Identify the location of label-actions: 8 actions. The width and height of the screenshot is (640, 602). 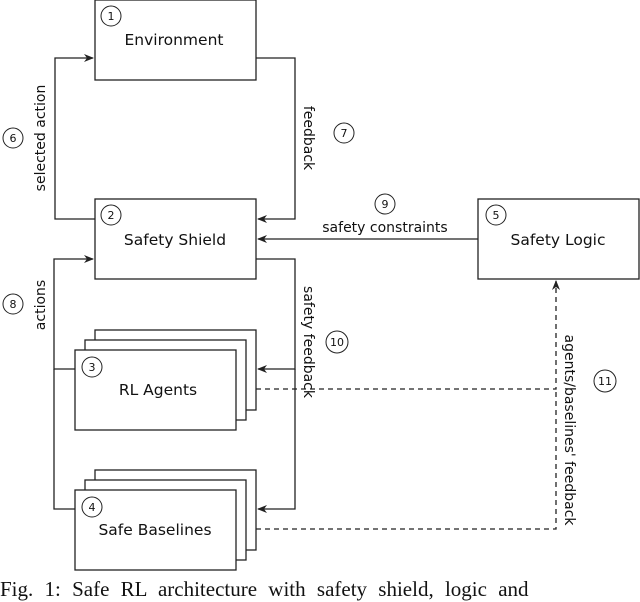
(25, 305).